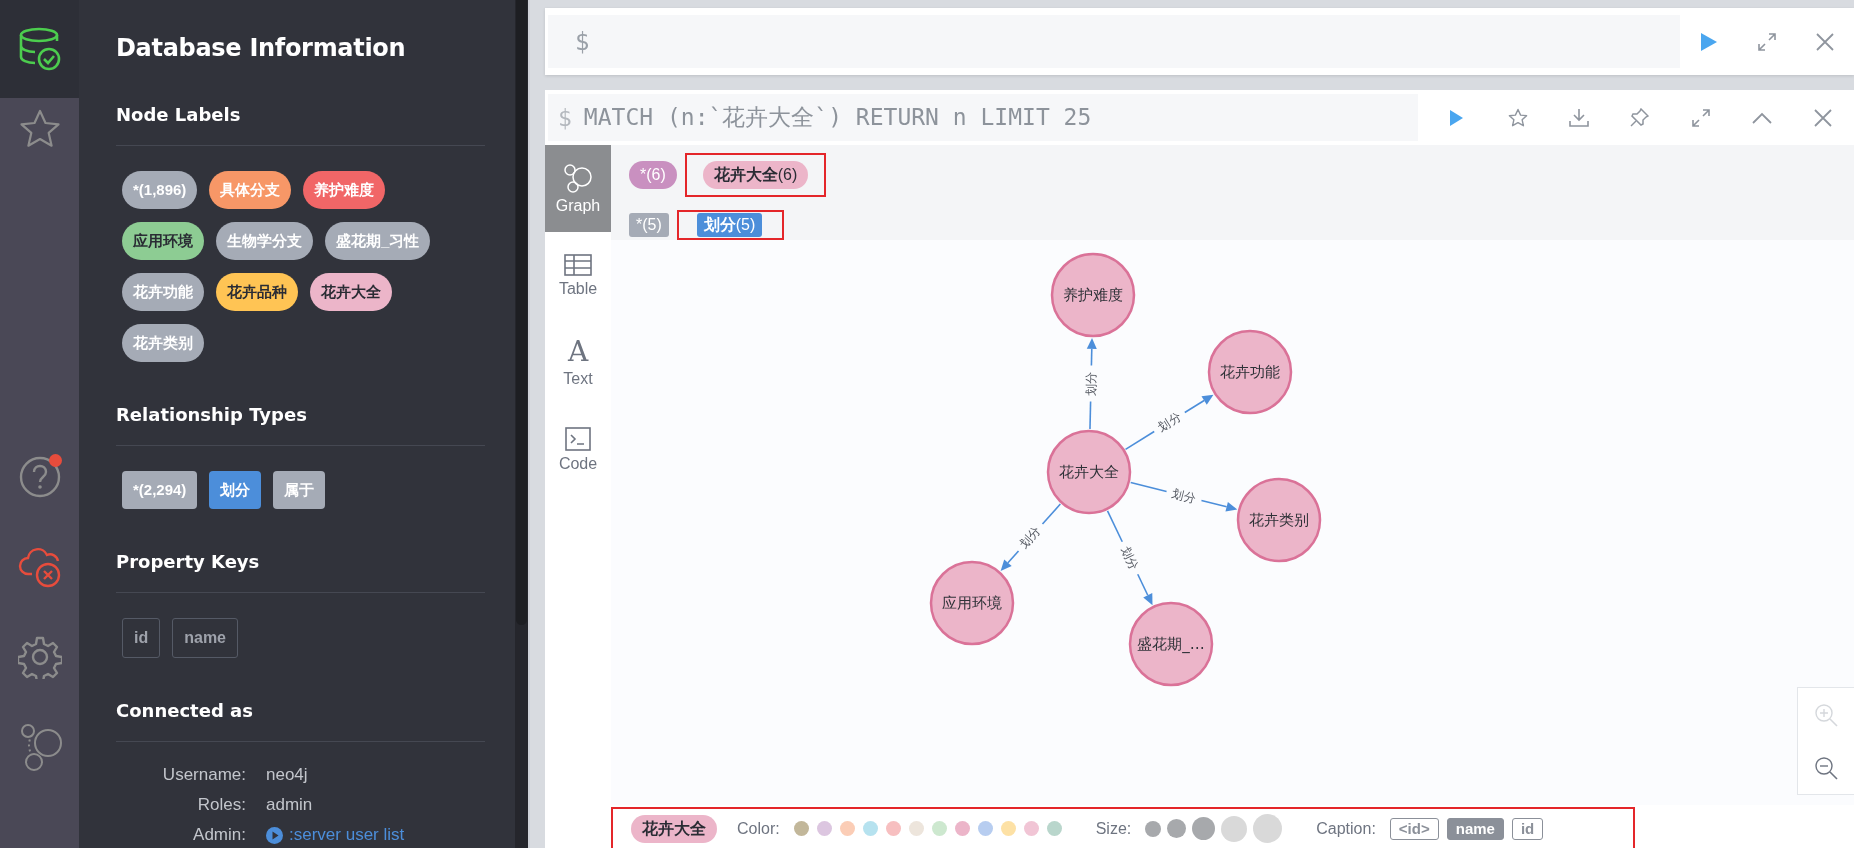 The width and height of the screenshot is (1854, 848). What do you see at coordinates (1761, 117) in the screenshot?
I see `collapse-icon` at bounding box center [1761, 117].